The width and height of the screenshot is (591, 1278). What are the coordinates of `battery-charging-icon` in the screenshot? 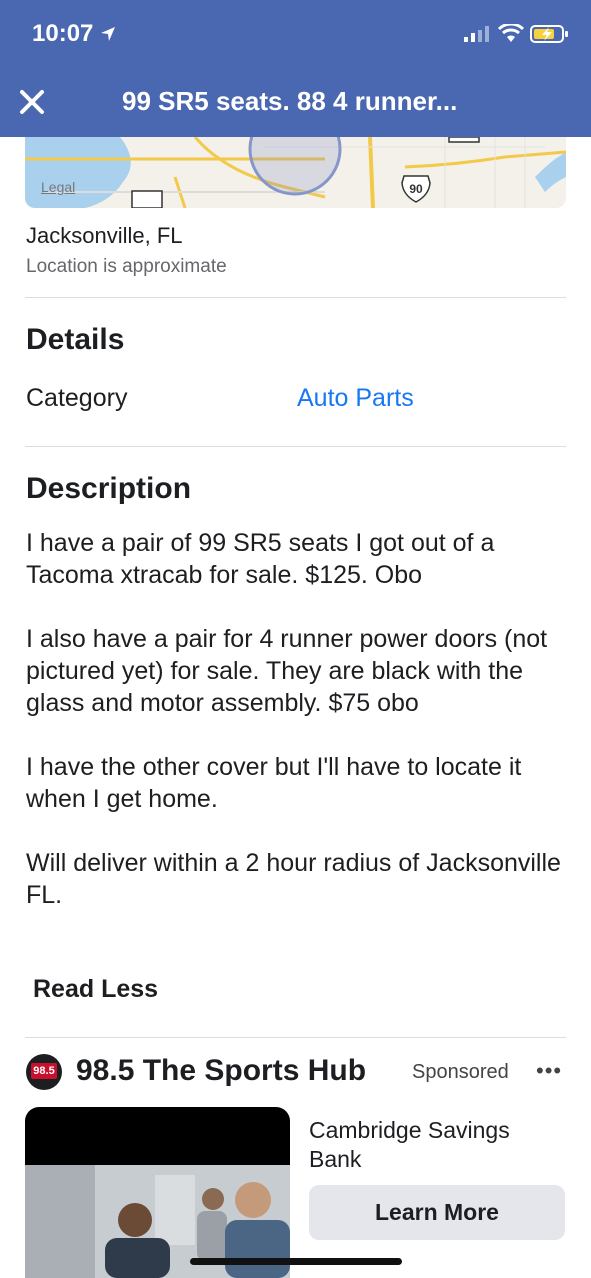 It's located at (549, 34).